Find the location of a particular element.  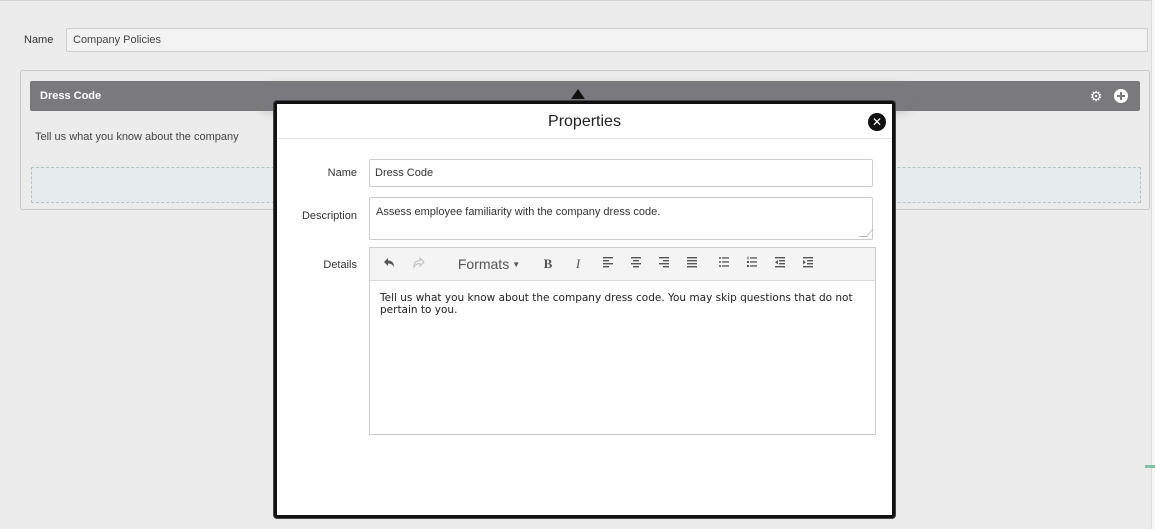

formats-dropdown: Formats ▼ is located at coordinates (489, 264).